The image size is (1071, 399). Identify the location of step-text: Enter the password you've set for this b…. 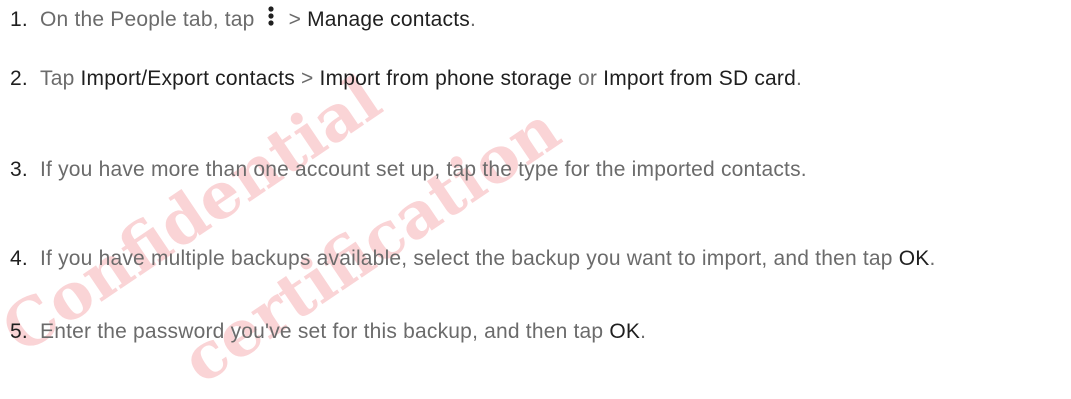
(550, 332).